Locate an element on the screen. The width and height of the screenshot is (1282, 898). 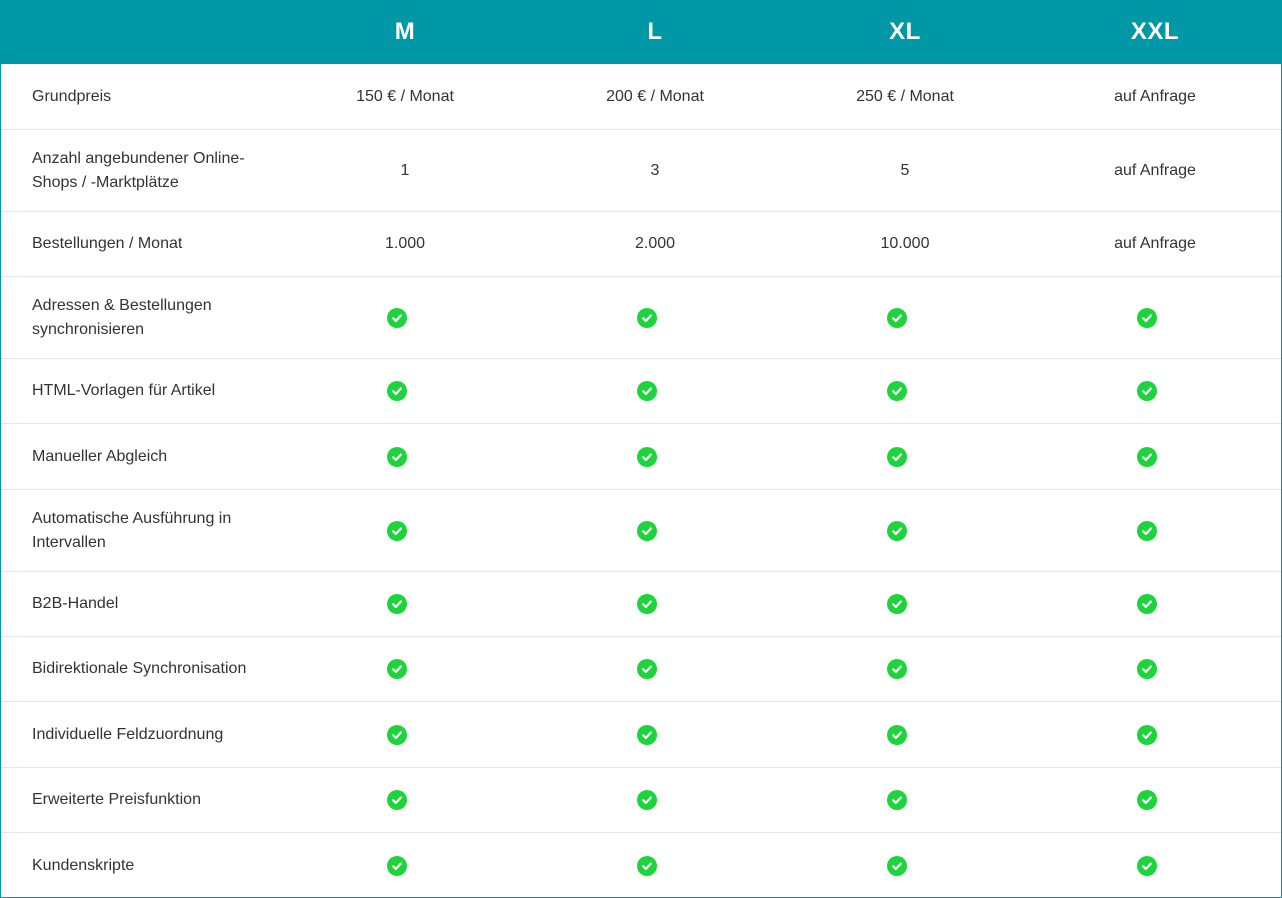
row-label: Erweiterte Preisfunktion is located at coordinates (116, 799).